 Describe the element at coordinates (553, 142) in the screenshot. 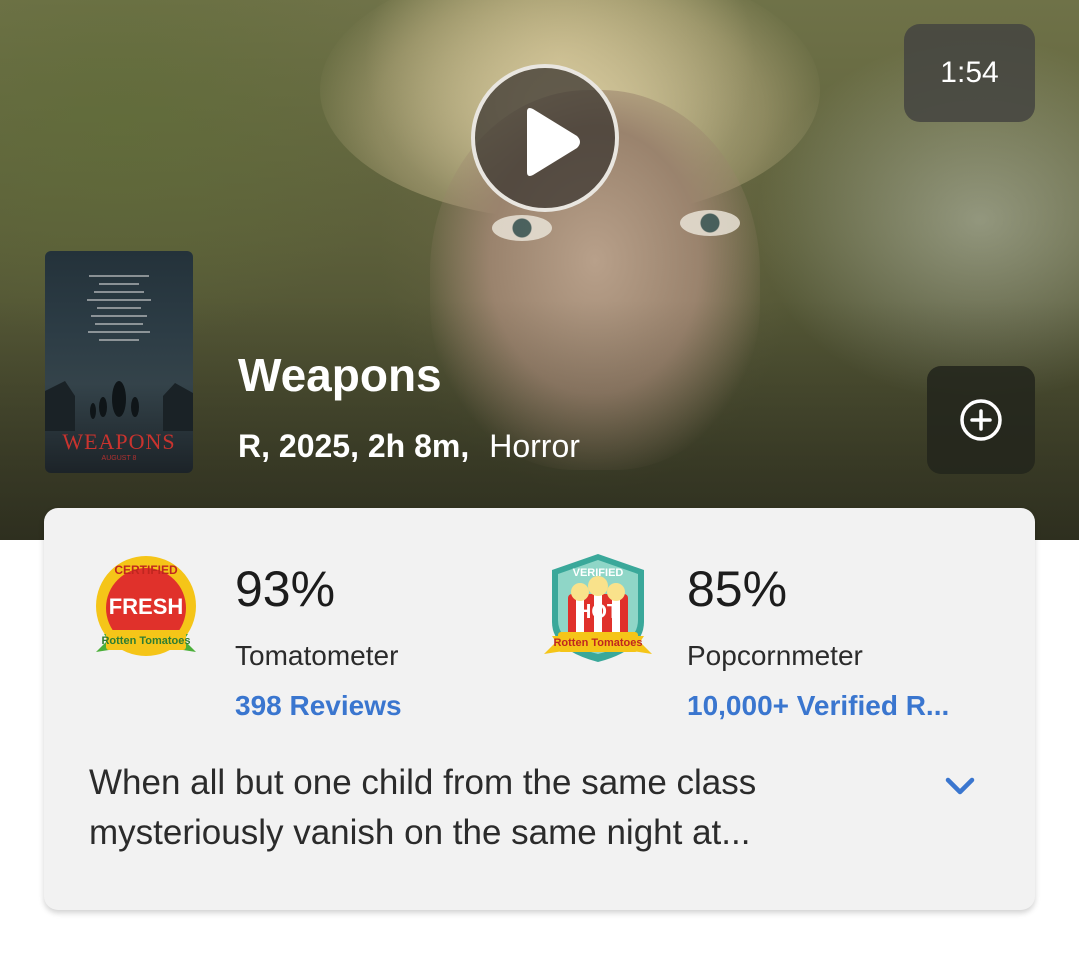

I see `play-icon` at that location.